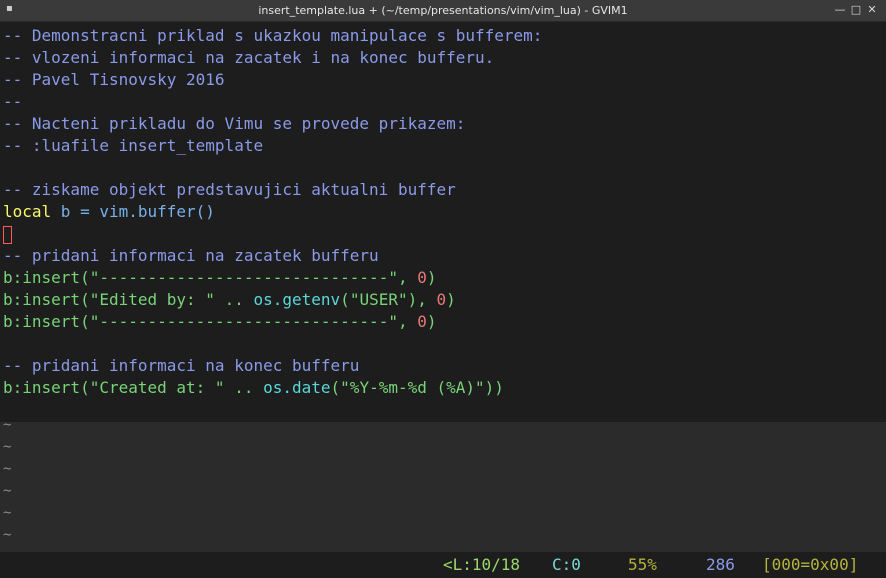  Describe the element at coordinates (412, 387) in the screenshot. I see `string-literal: "%Y-%m-%d (%A)"` at that location.